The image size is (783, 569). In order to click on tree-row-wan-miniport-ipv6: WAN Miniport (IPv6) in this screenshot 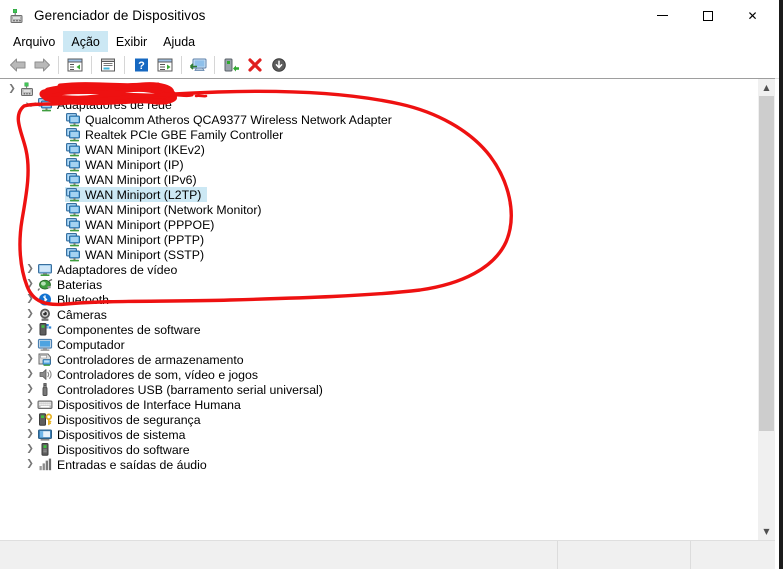, I will do `click(379, 179)`.